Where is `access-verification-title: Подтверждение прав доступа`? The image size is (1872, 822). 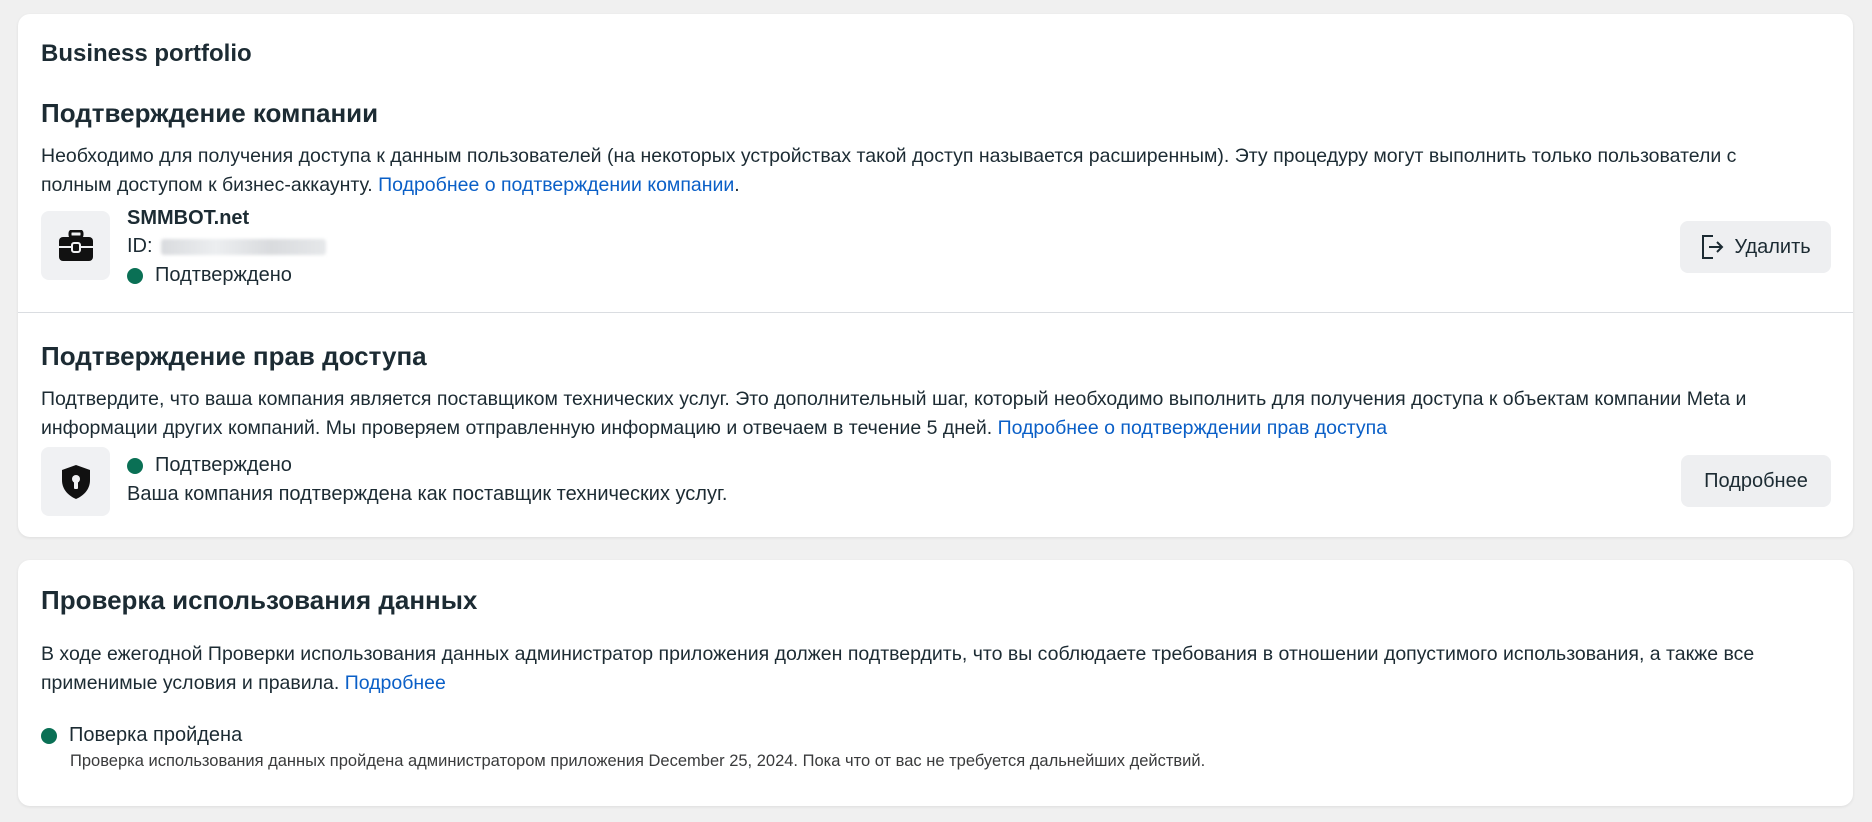
access-verification-title: Подтверждение прав доступа is located at coordinates (234, 356).